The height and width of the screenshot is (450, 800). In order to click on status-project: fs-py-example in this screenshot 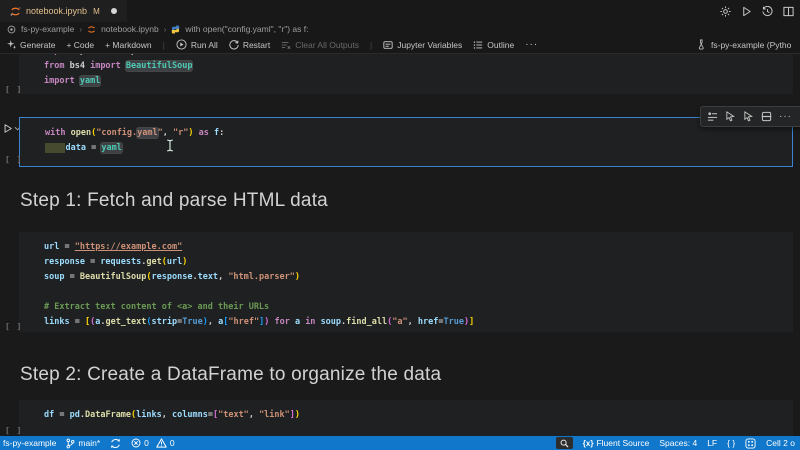, I will do `click(29, 443)`.